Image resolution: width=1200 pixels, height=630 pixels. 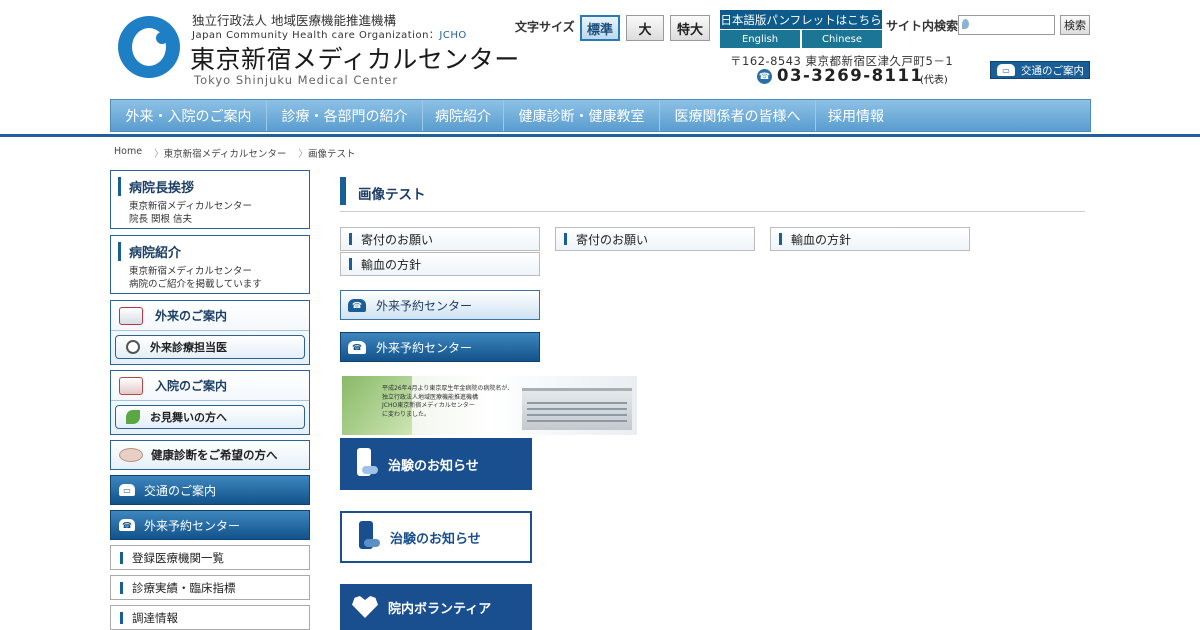 I want to click on transfusion-label-1: 輸血の方針, so click(x=821, y=239).